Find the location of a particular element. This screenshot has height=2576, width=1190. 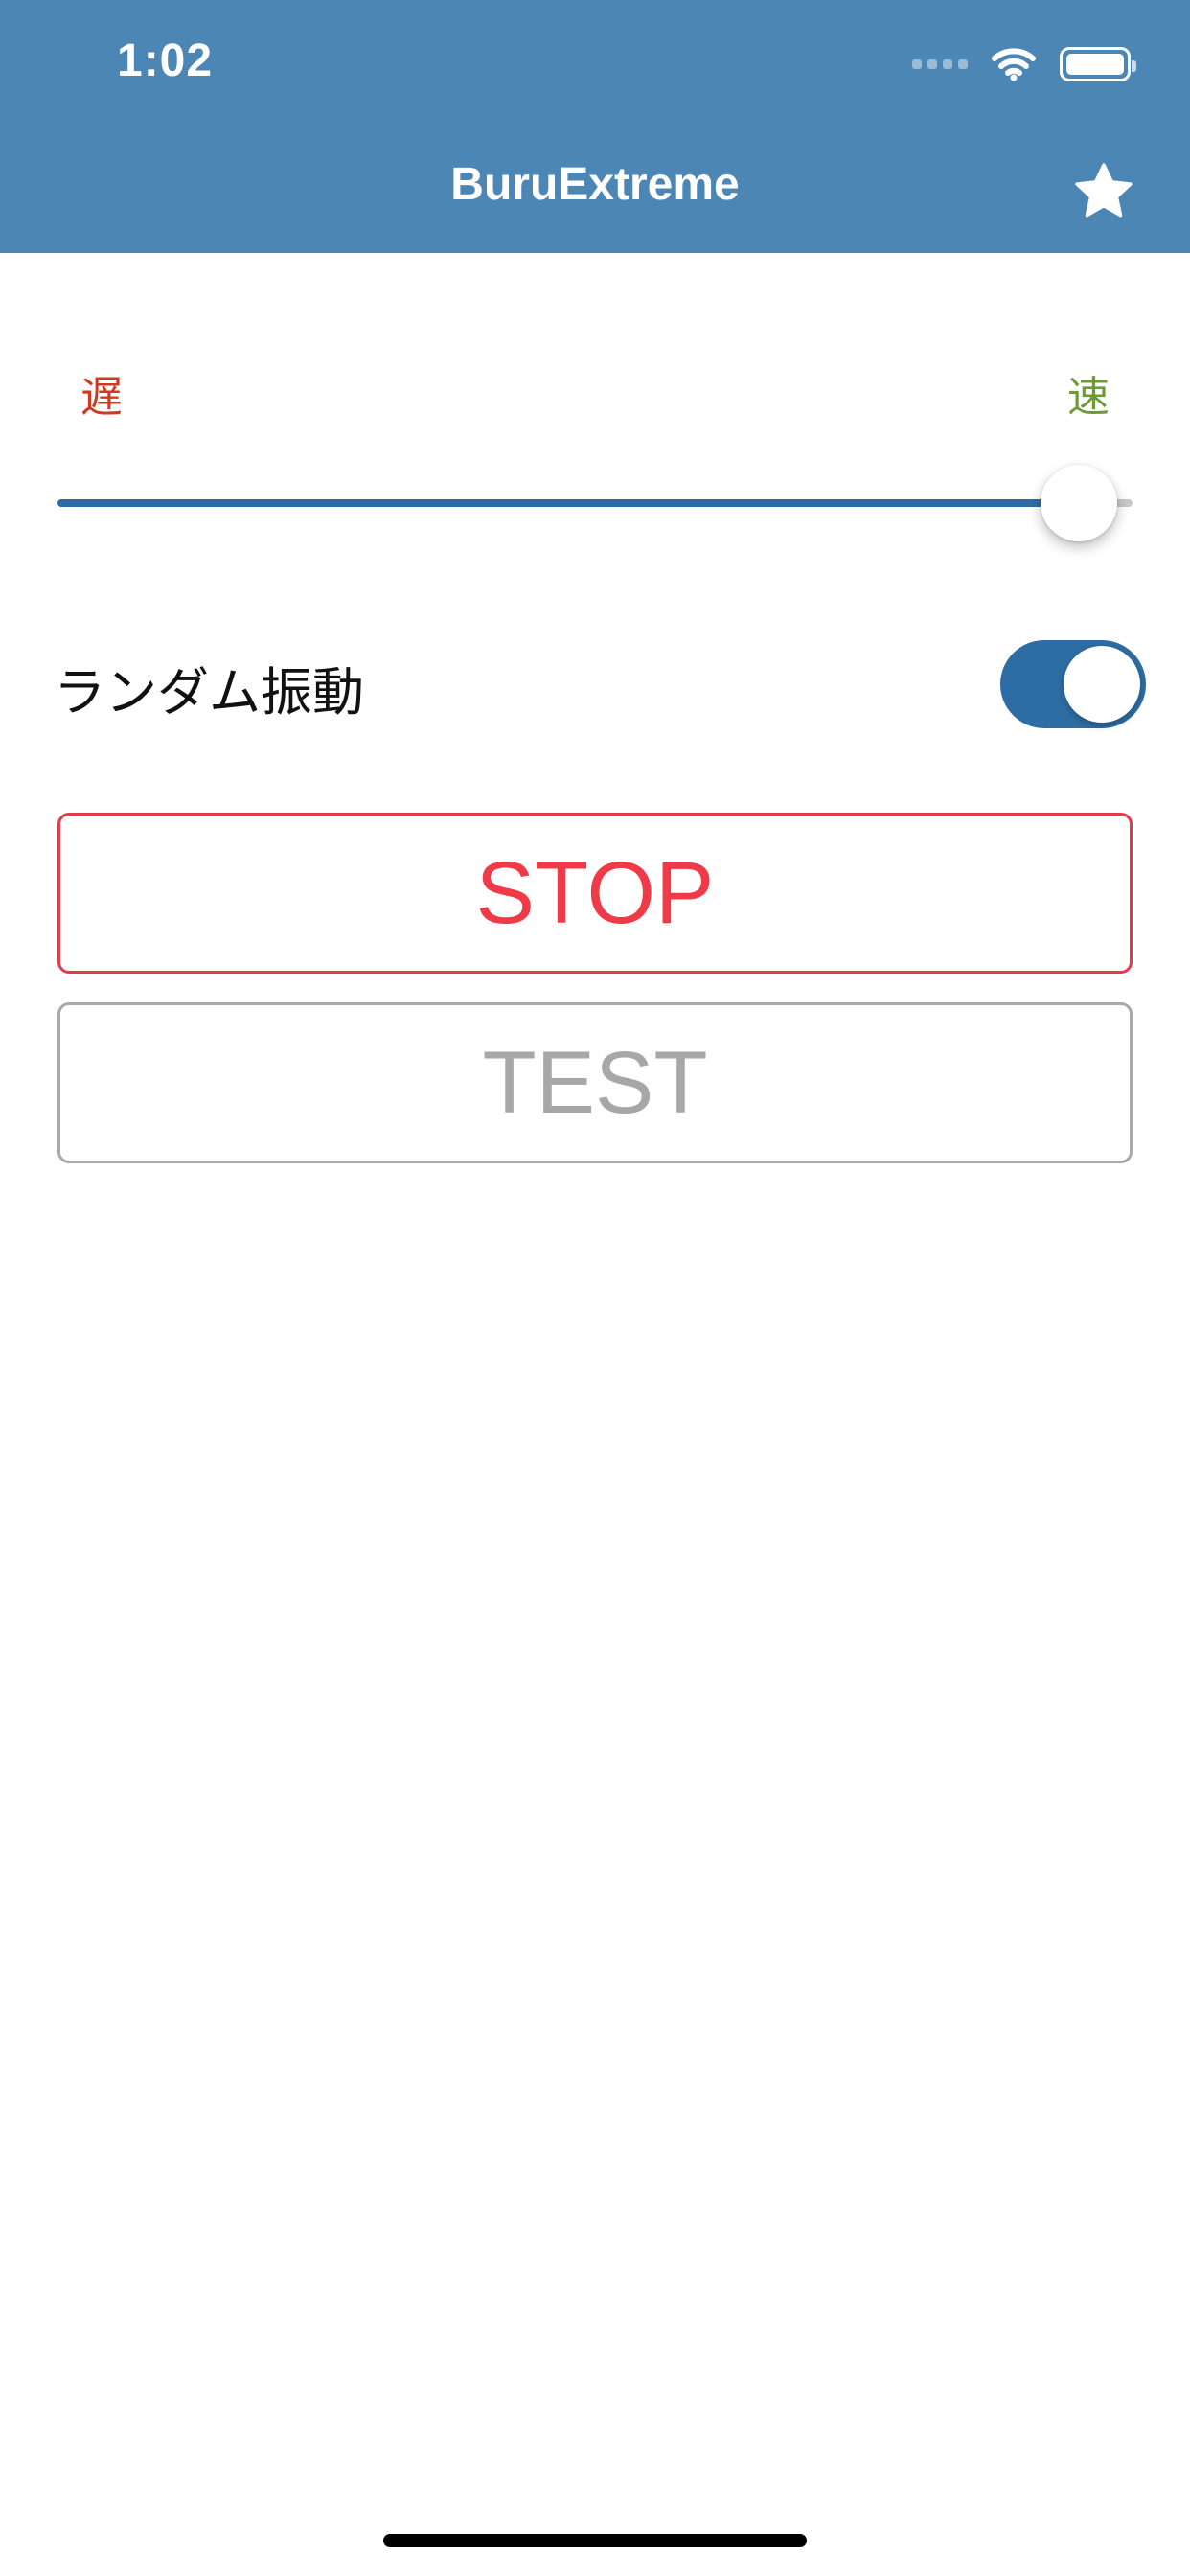

fast-label: 速 is located at coordinates (1089, 397).